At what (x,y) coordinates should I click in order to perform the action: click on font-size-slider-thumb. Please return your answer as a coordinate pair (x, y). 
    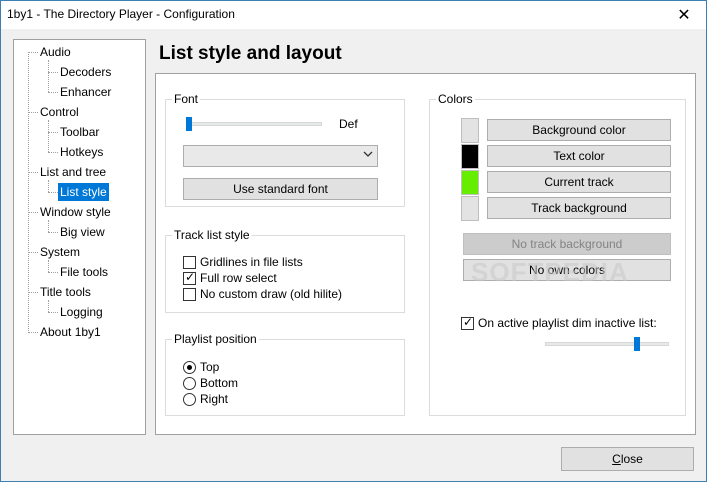
    Looking at the image, I should click on (189, 124).